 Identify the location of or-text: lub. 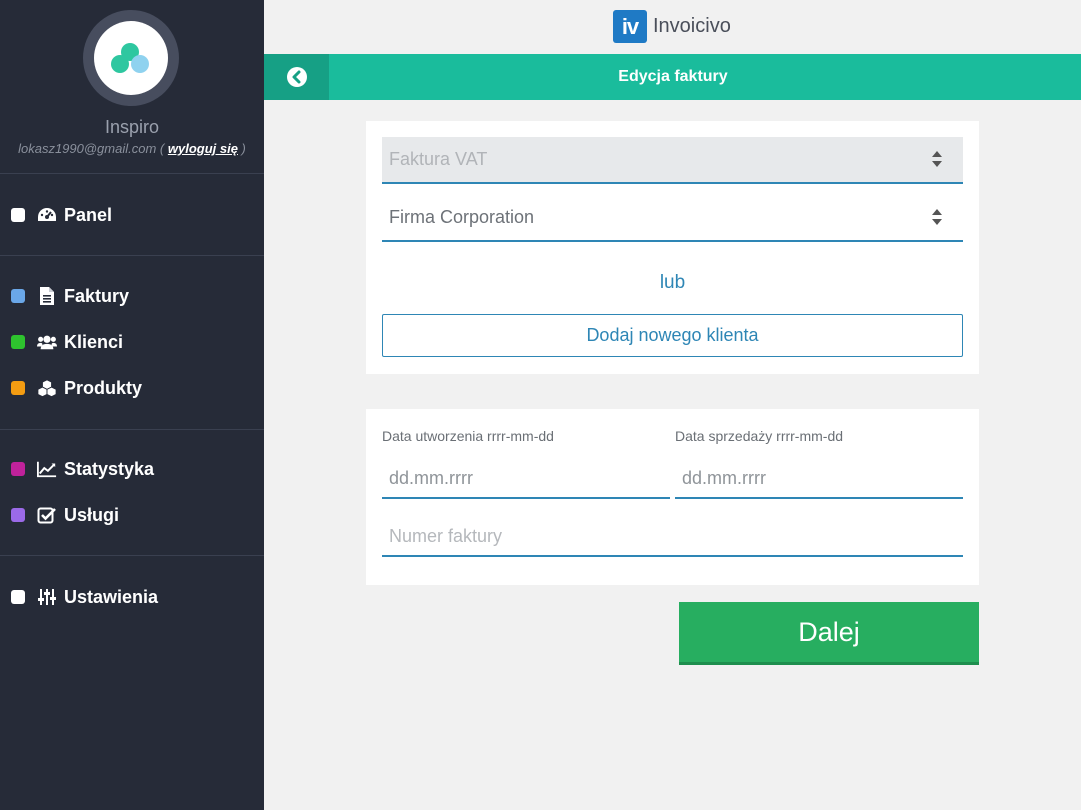
(672, 282).